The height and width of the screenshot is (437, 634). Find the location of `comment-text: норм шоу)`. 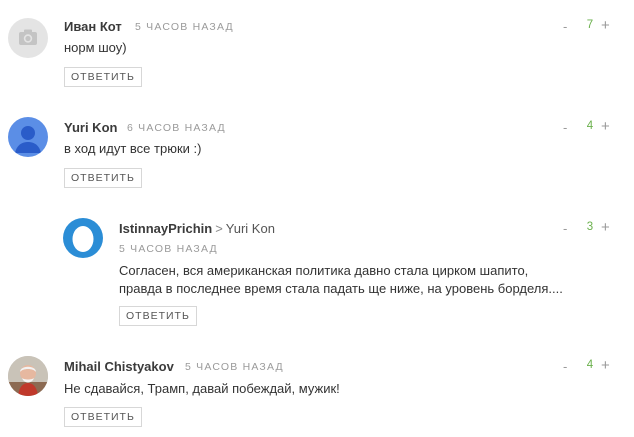

comment-text: норм шоу) is located at coordinates (95, 47).